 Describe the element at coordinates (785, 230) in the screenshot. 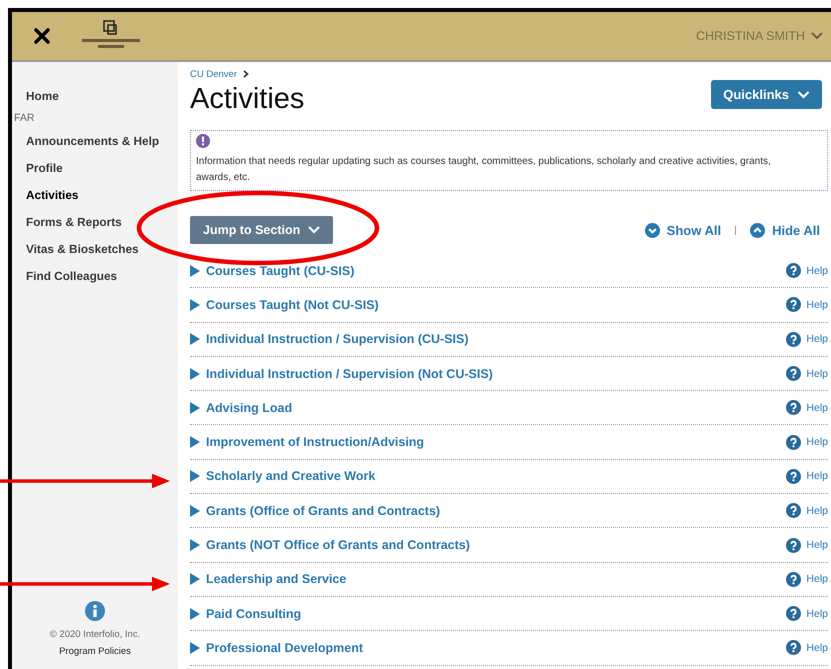

I see `hide-all-link: Hide All` at that location.